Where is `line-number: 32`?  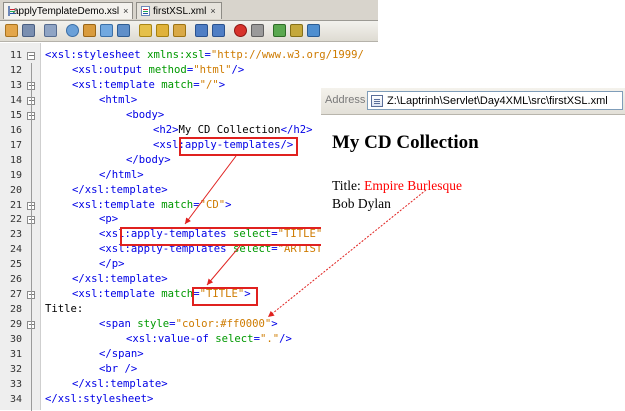 line-number: 32 is located at coordinates (15, 369).